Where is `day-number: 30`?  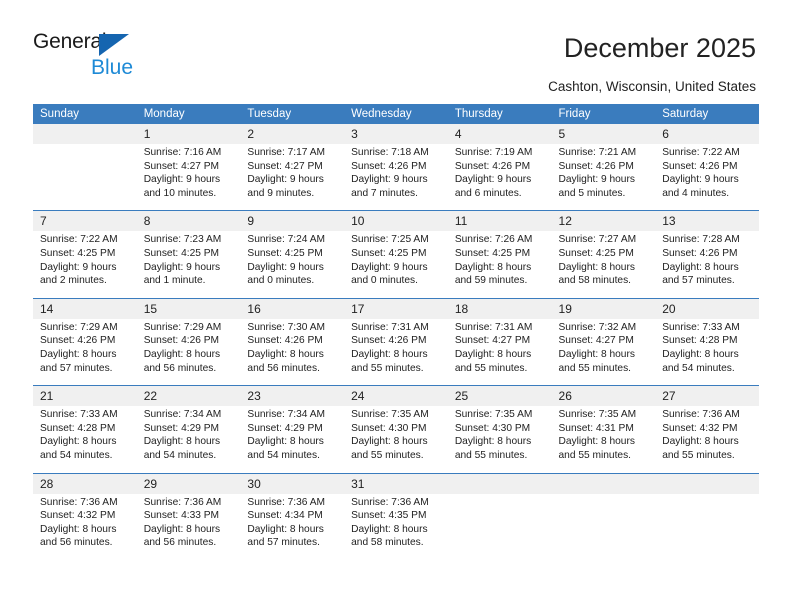
day-number: 30 is located at coordinates (292, 483).